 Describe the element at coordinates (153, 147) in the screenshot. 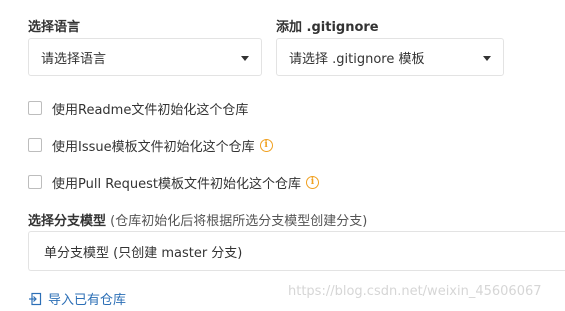

I see `issue-template-checkbox-label: 使用Issue模板文件初始化这个仓库` at that location.